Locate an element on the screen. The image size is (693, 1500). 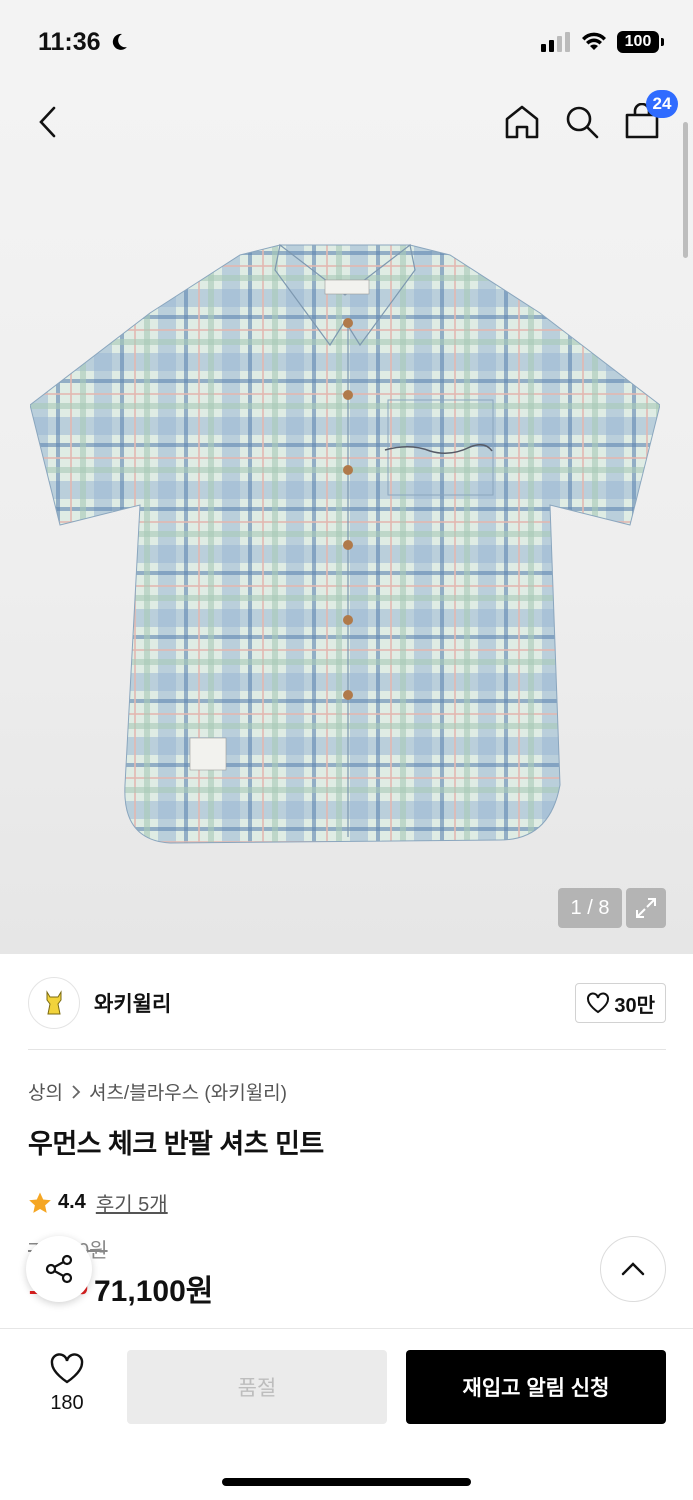
search-icon is located at coordinates (582, 122).